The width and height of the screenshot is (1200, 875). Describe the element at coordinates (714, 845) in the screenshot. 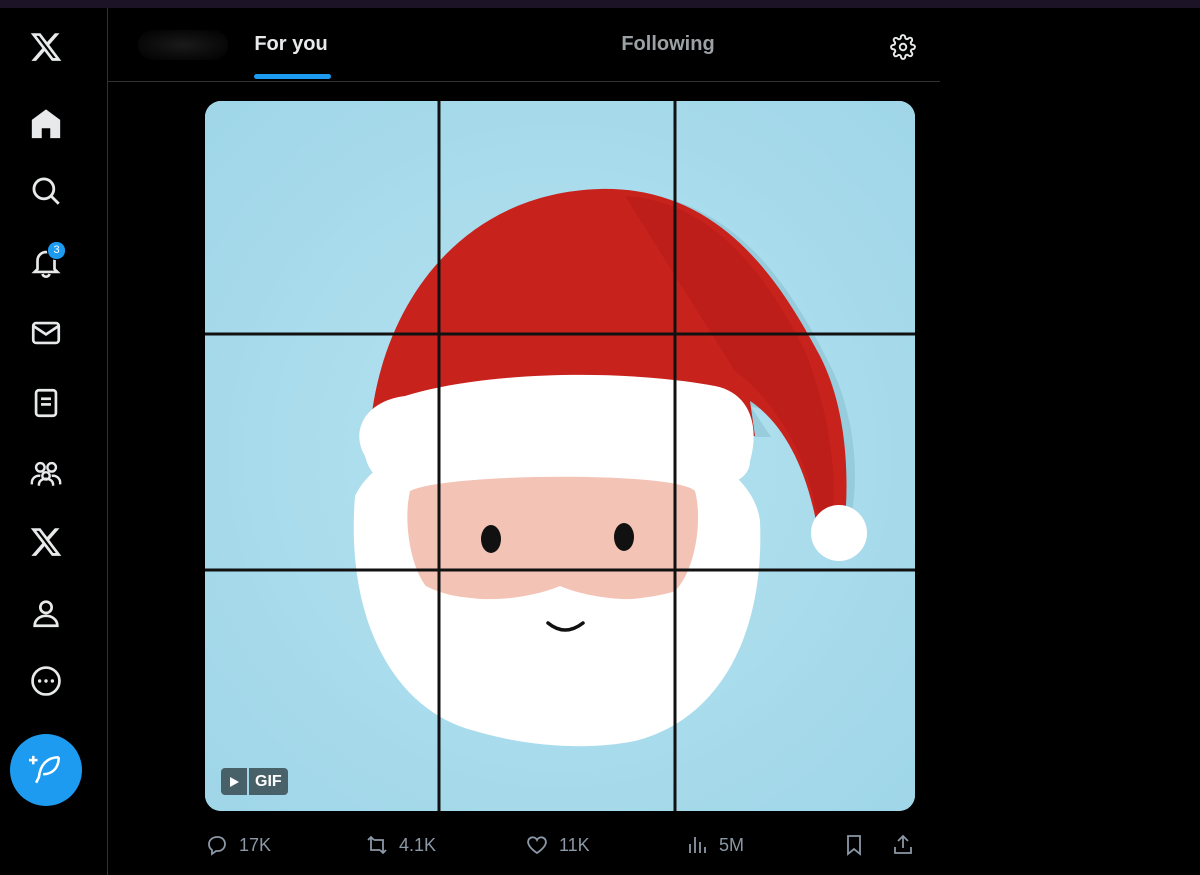

I see `views-button: 5M` at that location.